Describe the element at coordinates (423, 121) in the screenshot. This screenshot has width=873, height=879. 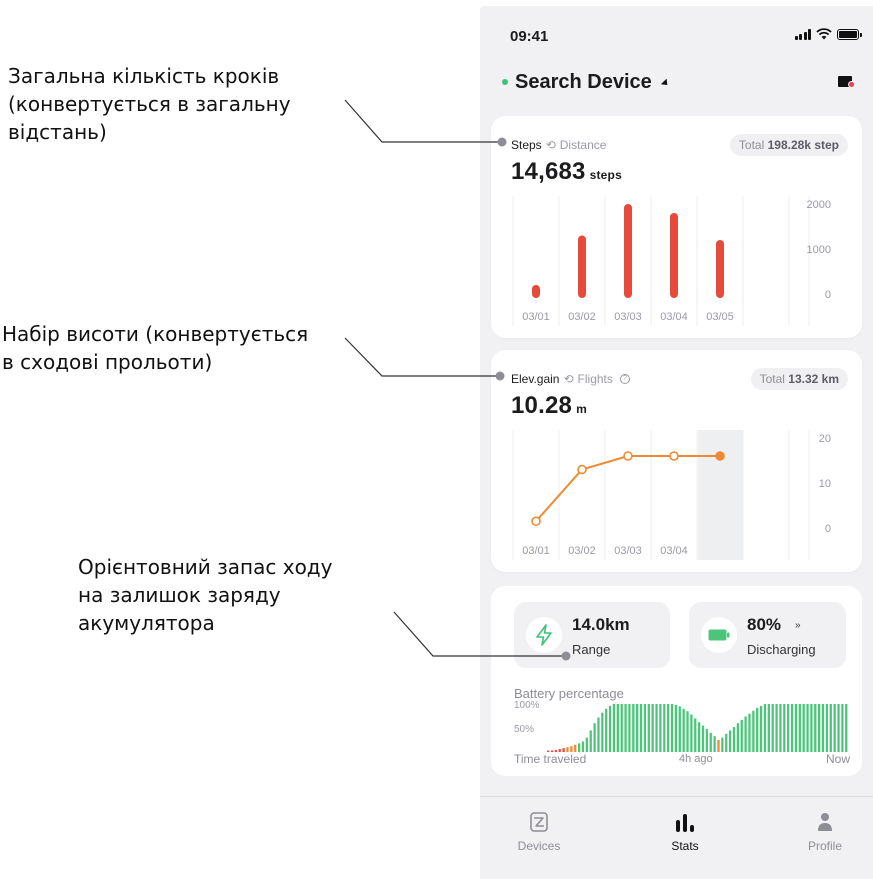
I see `connector-steps` at that location.